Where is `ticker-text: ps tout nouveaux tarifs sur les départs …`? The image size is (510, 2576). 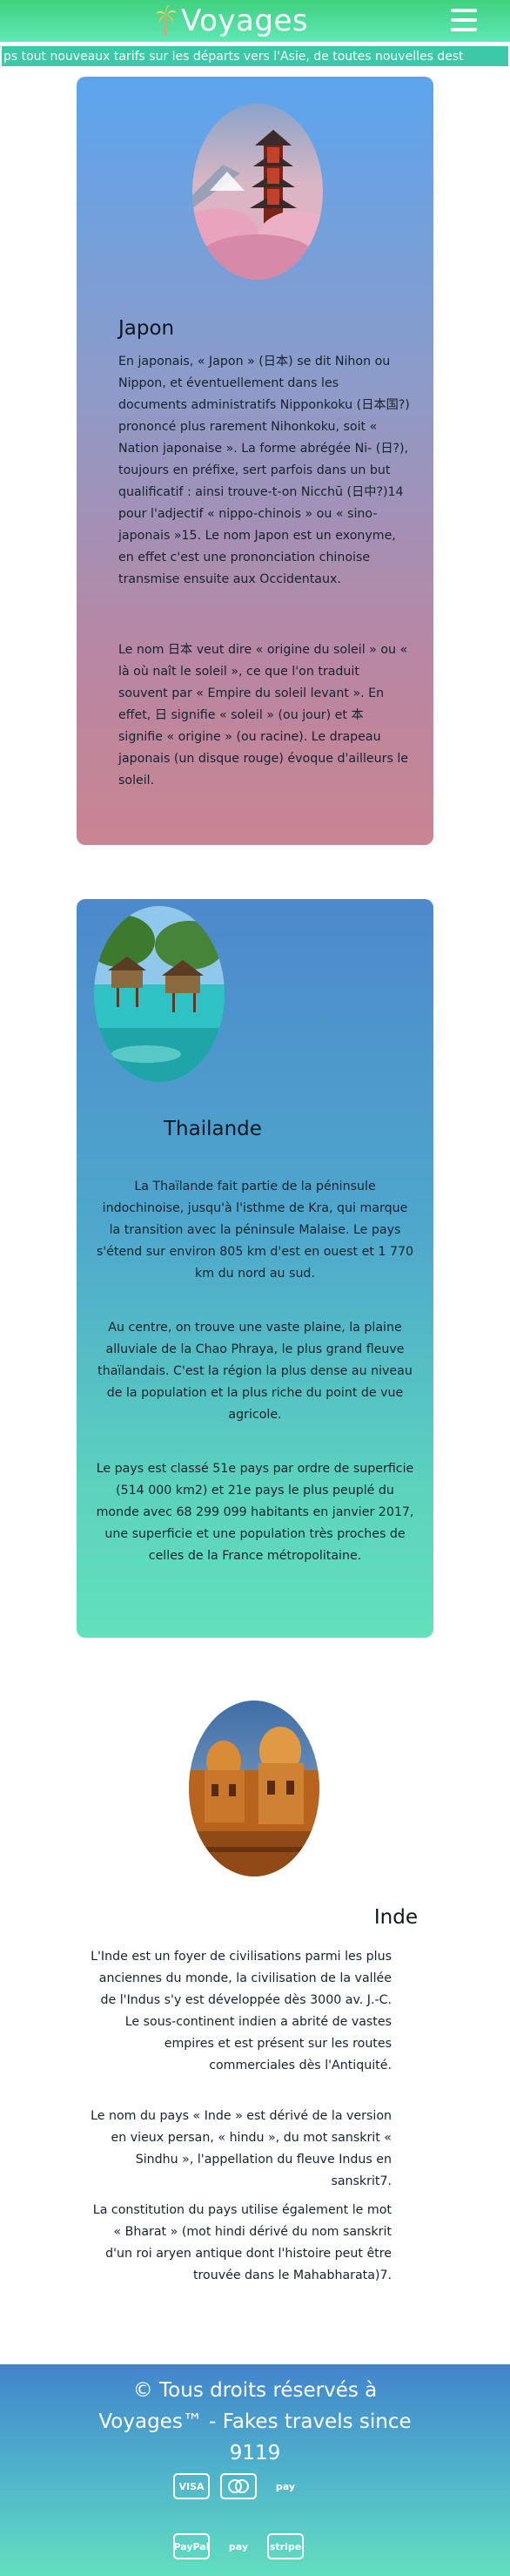
ticker-text: ps tout nouveaux tarifs sur les départs … is located at coordinates (233, 57).